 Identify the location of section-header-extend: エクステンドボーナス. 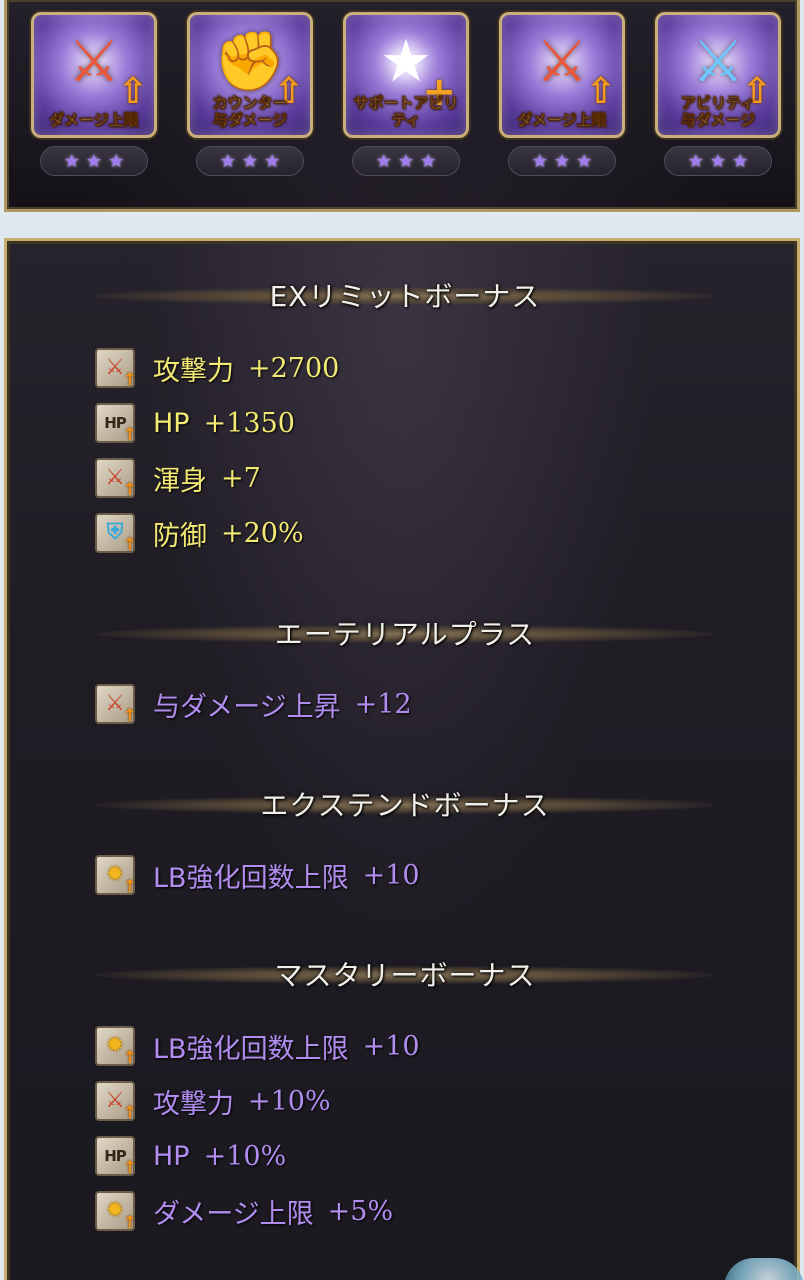
(405, 804).